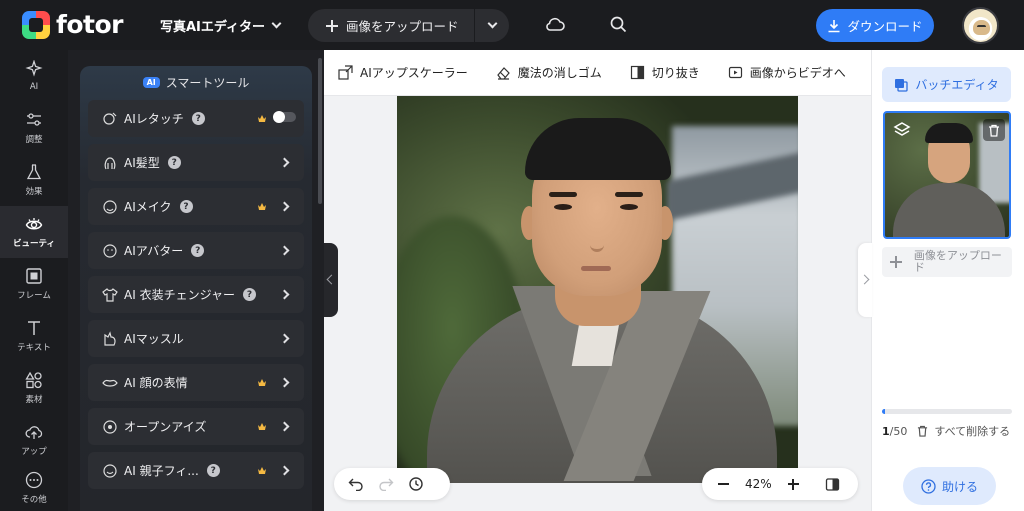 This screenshot has width=1024, height=511. Describe the element at coordinates (34, 328) in the screenshot. I see `text-icon` at that location.